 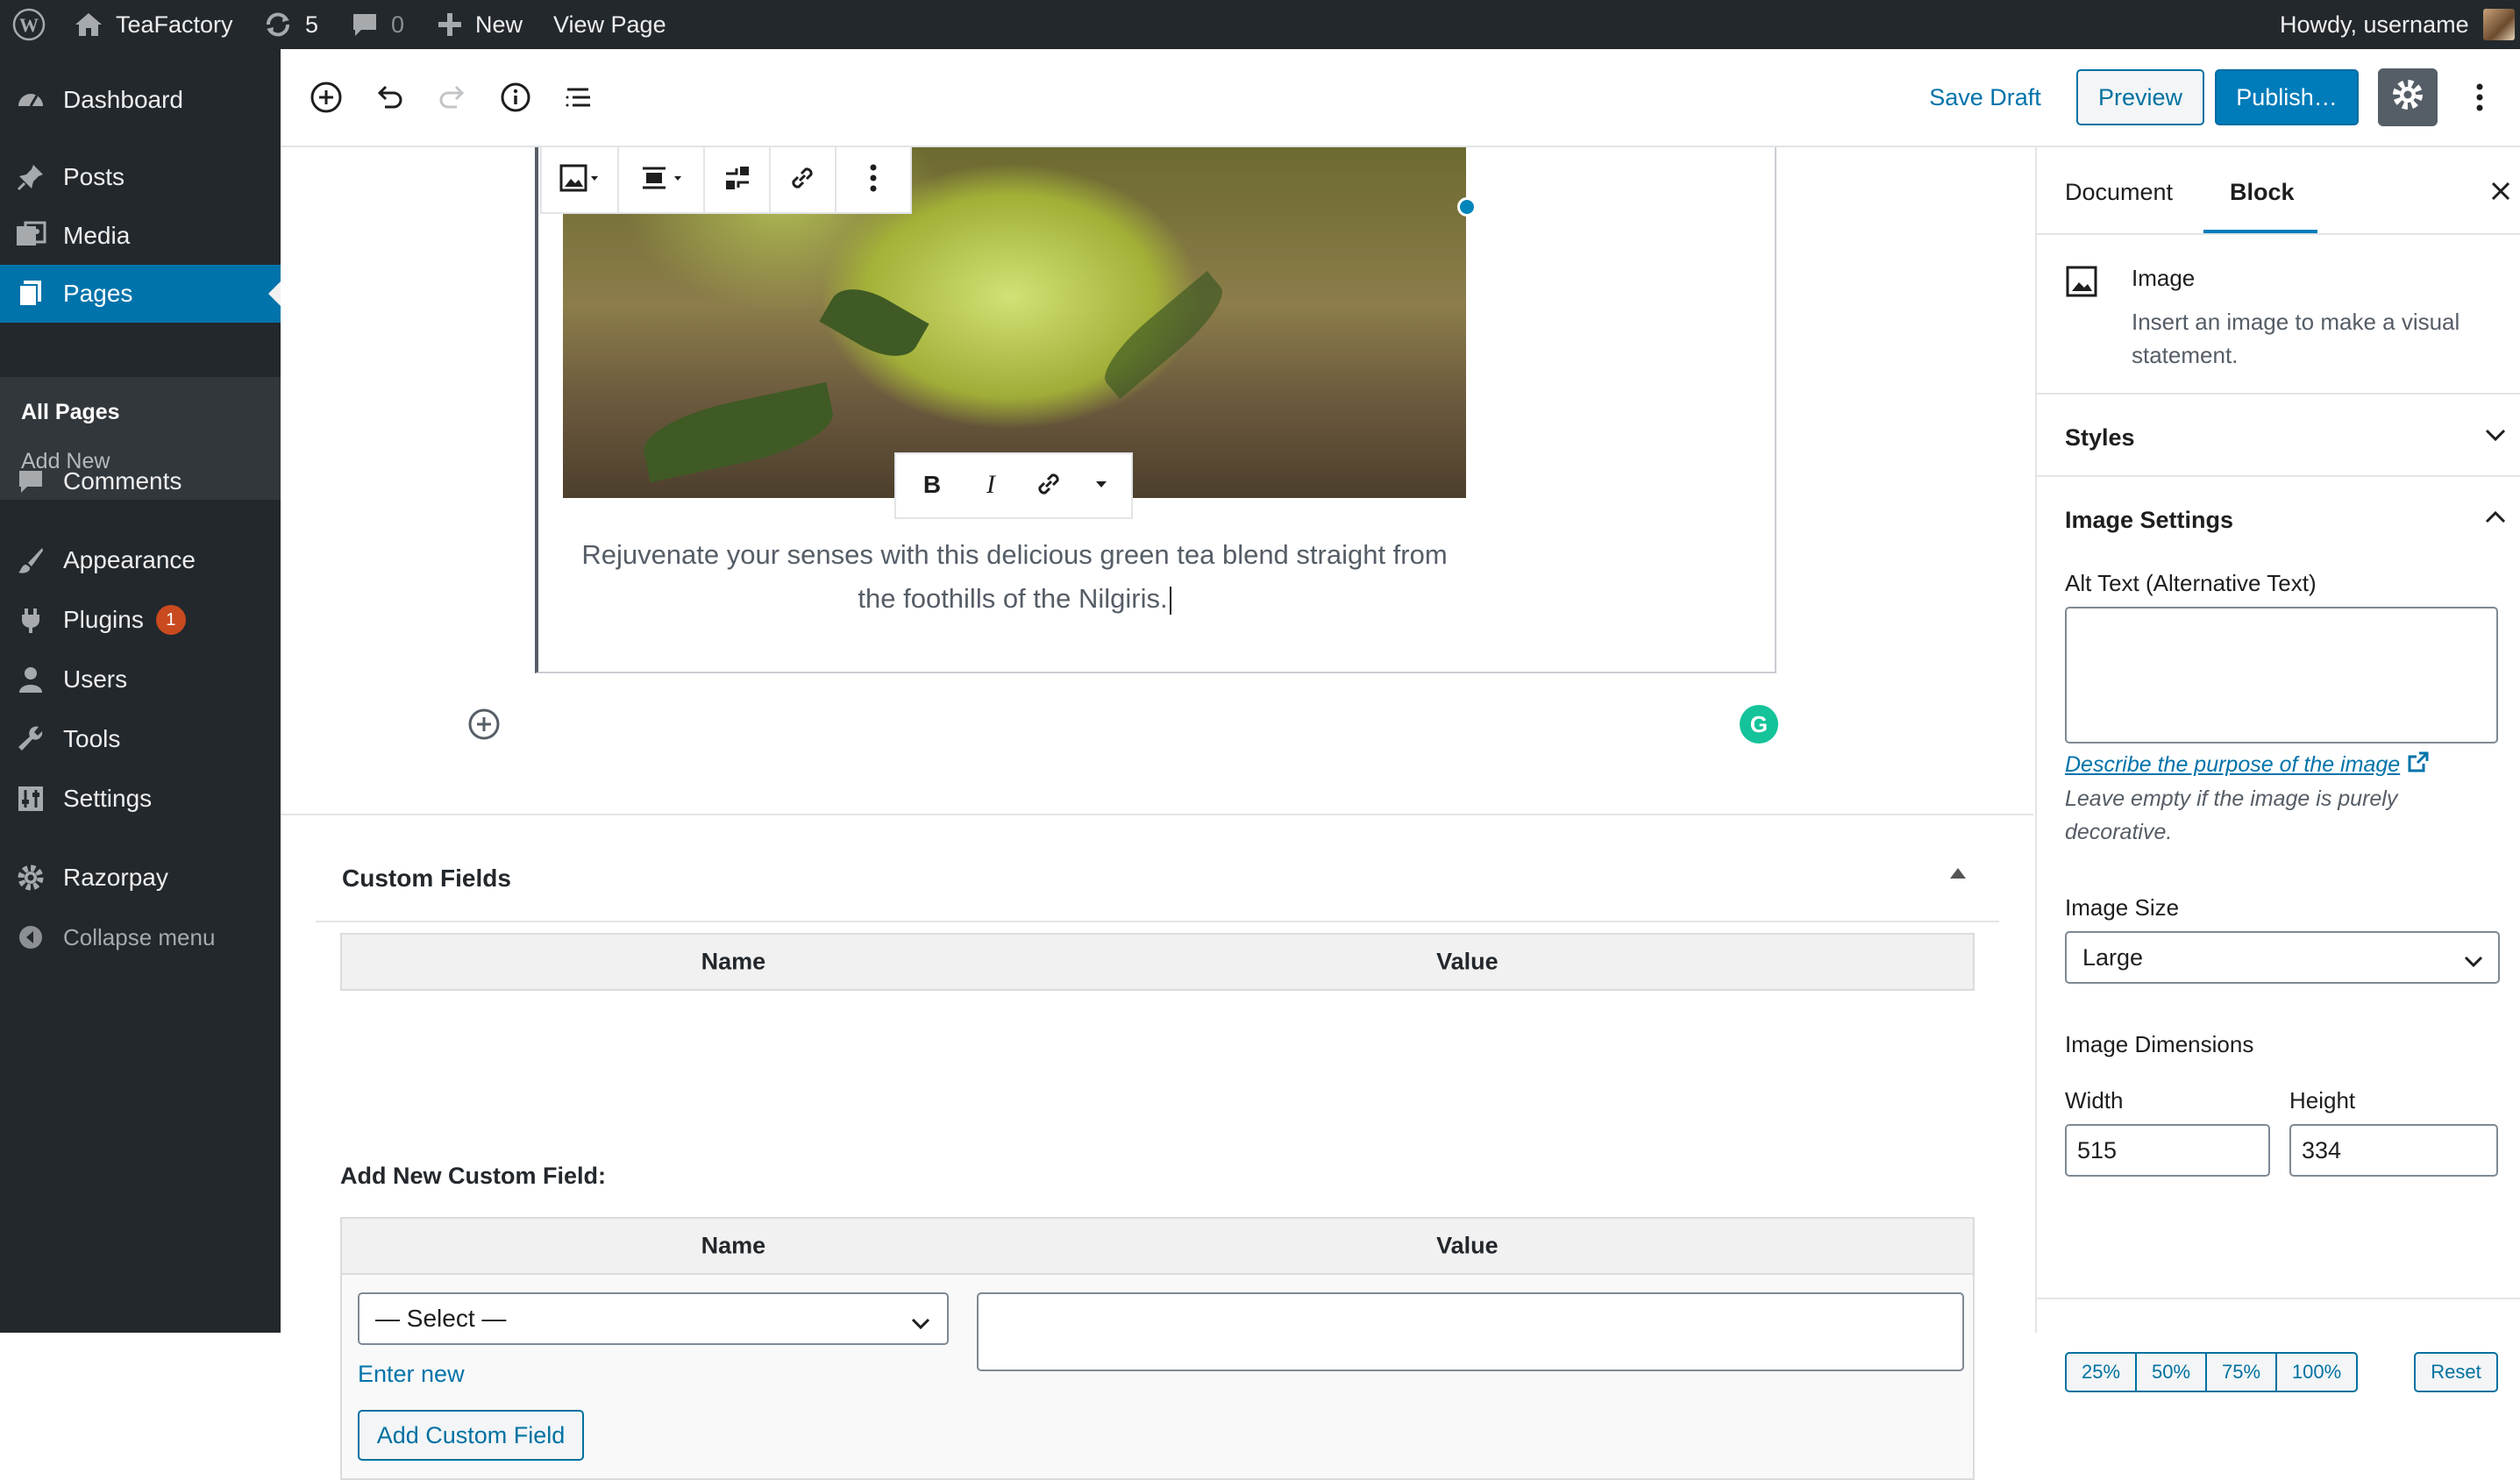 I want to click on menu-item-comments: Comments, so click(x=140, y=481).